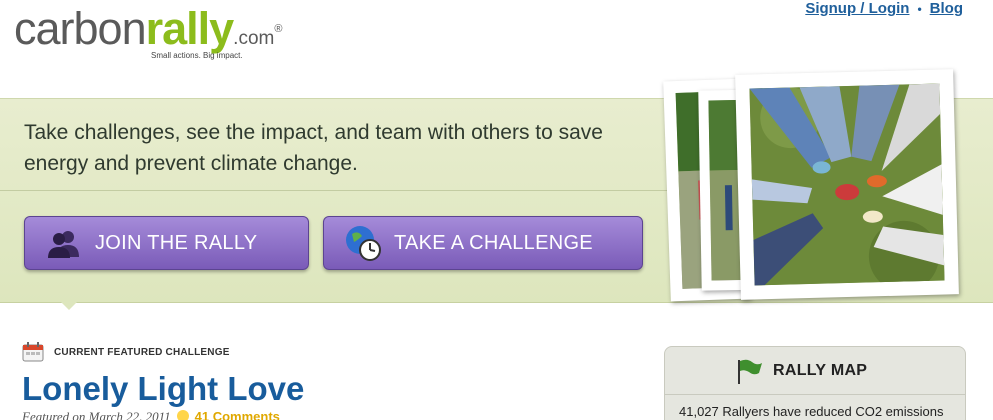  What do you see at coordinates (33, 352) in the screenshot?
I see `calendar-icon` at bounding box center [33, 352].